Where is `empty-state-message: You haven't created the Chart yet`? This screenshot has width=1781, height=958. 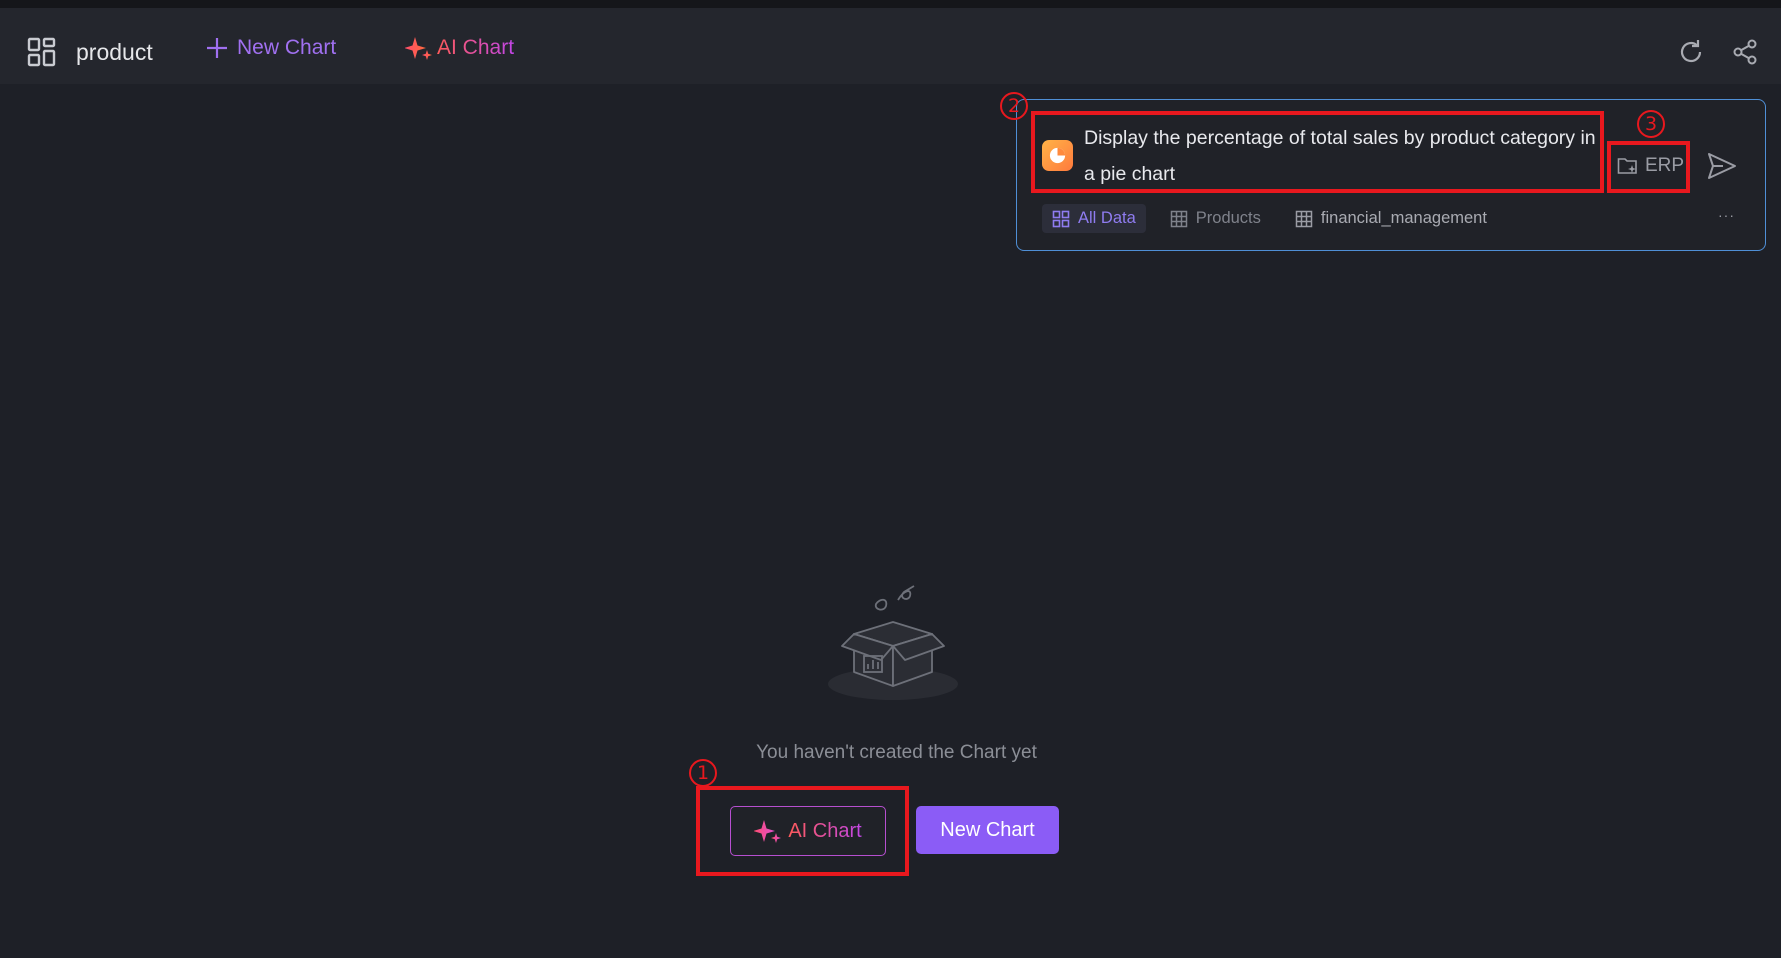
empty-state-message: You haven't created the Chart yet is located at coordinates (896, 752).